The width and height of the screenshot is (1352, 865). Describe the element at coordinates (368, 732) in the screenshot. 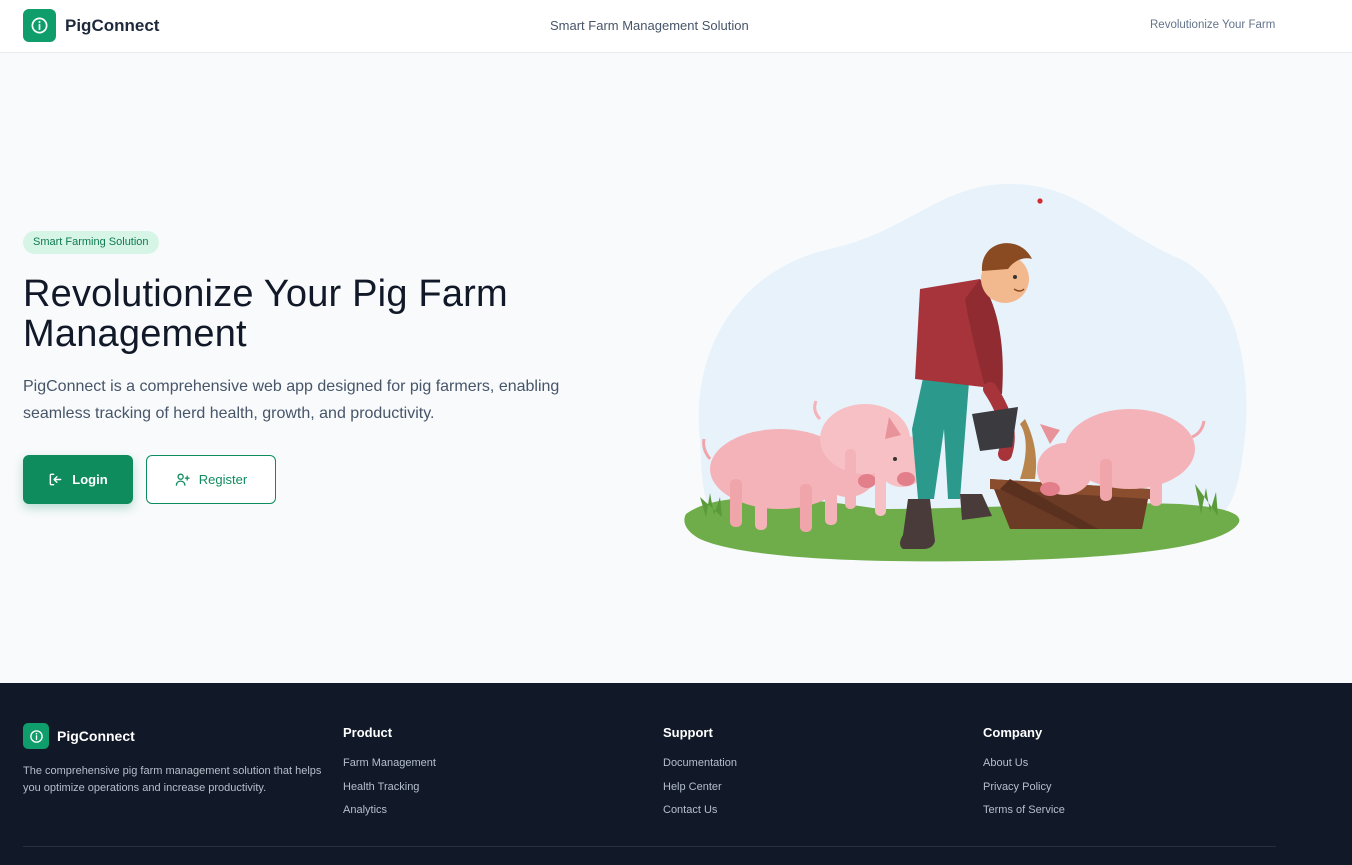

I see `footer-column-title: Product` at that location.